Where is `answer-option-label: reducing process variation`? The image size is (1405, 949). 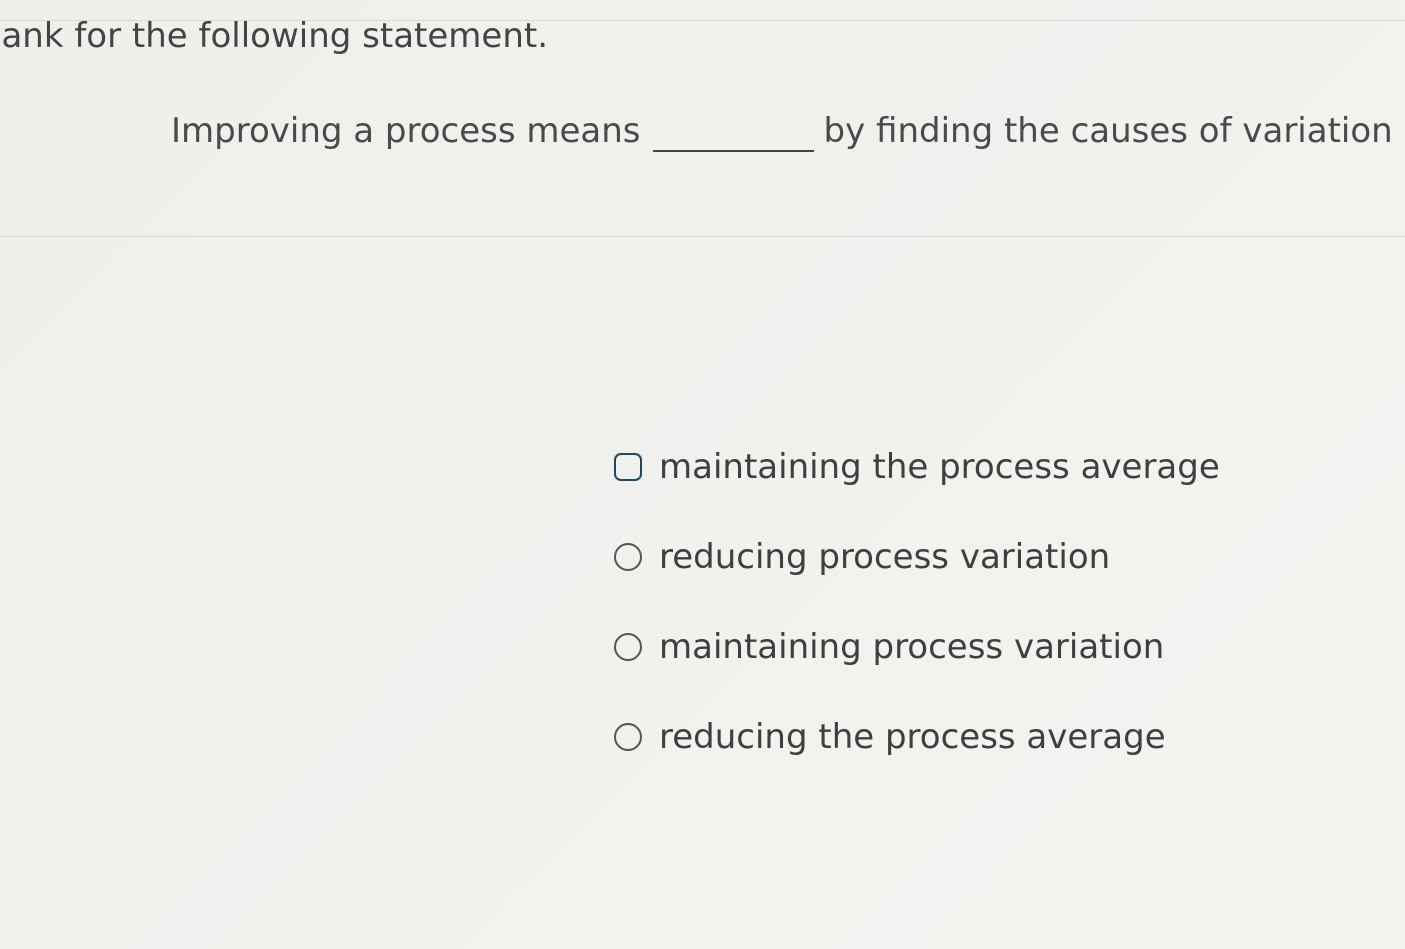 answer-option-label: reducing process variation is located at coordinates (885, 557).